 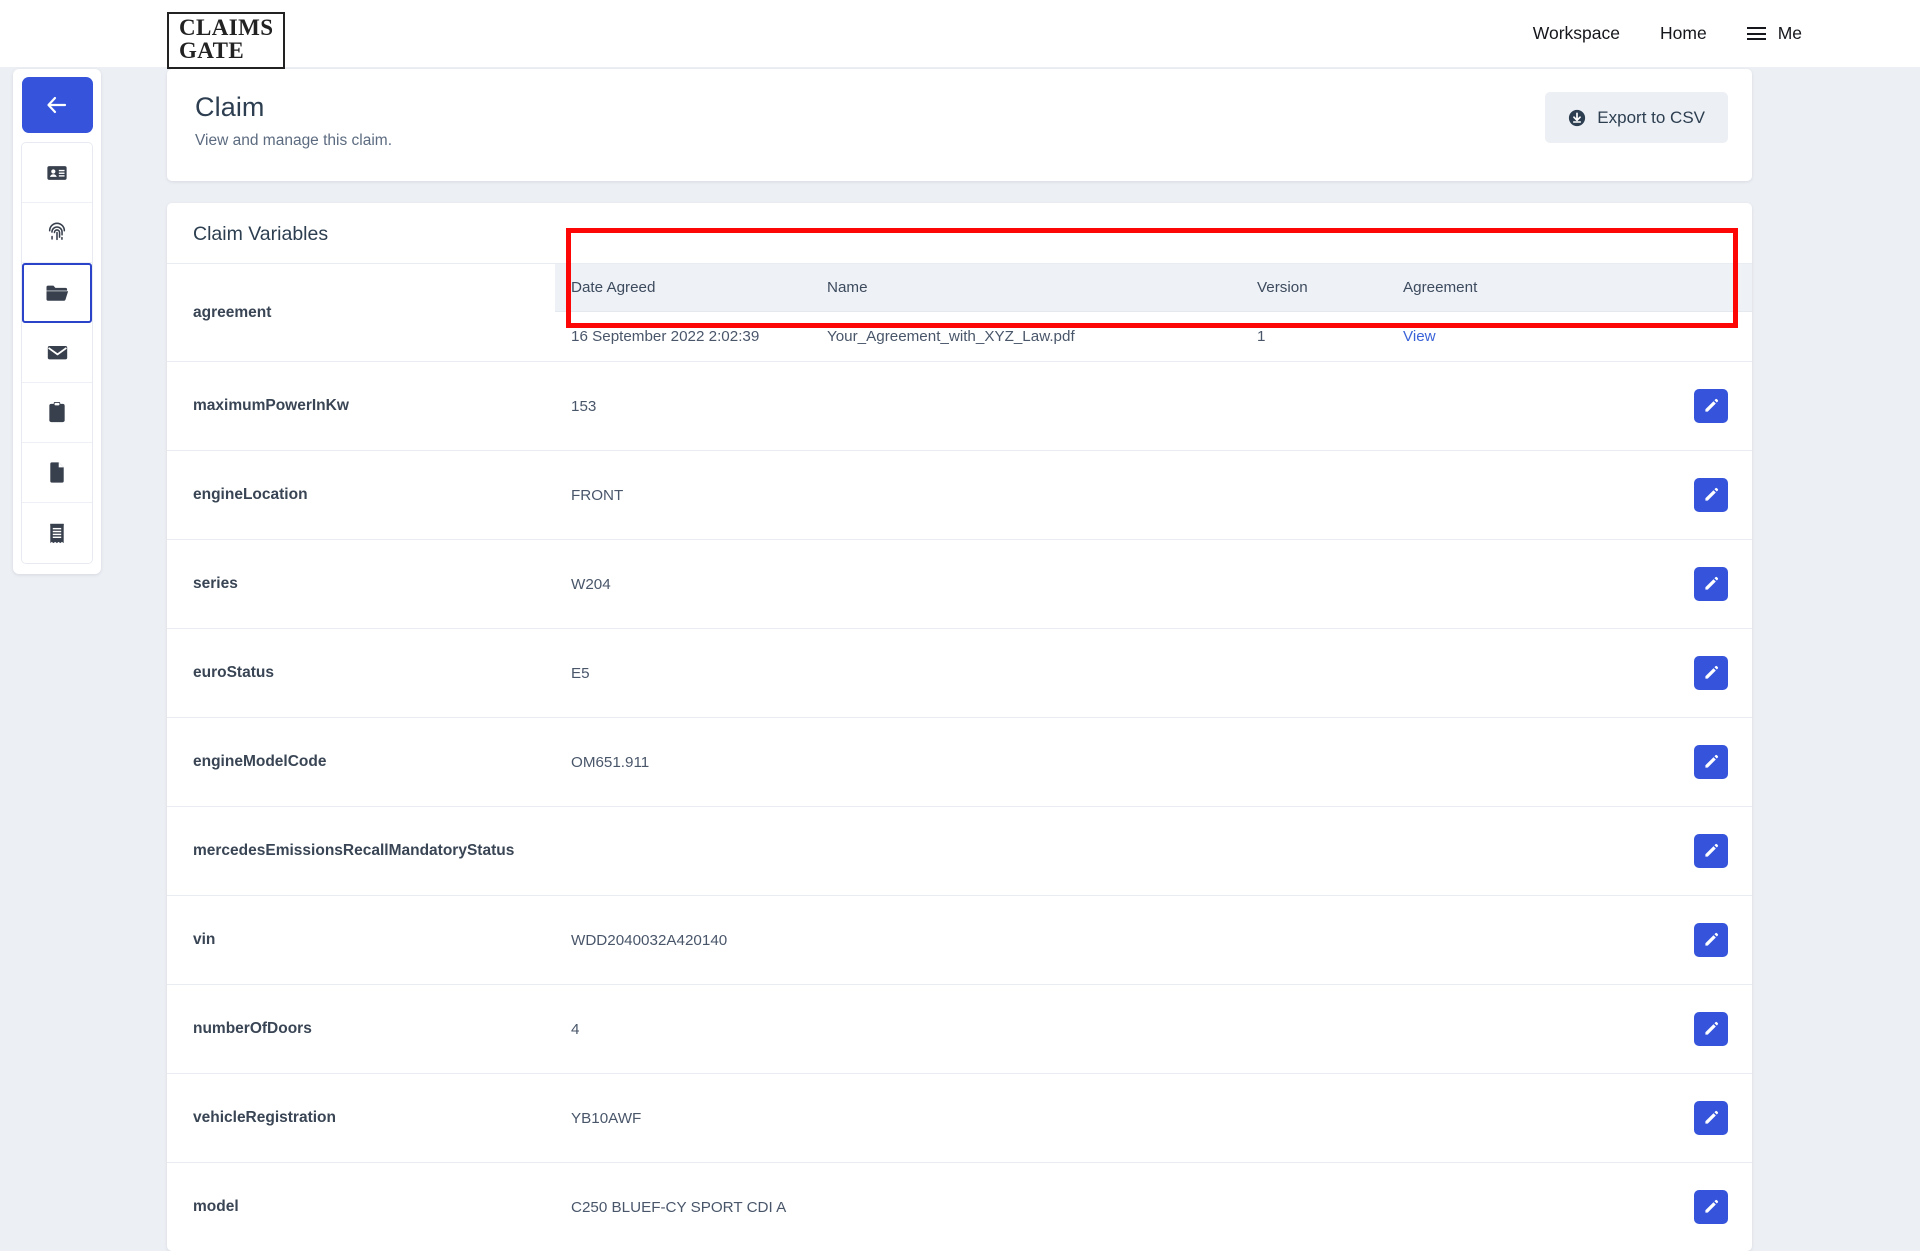 What do you see at coordinates (57, 533) in the screenshot?
I see `sidebar-item-invoices` at bounding box center [57, 533].